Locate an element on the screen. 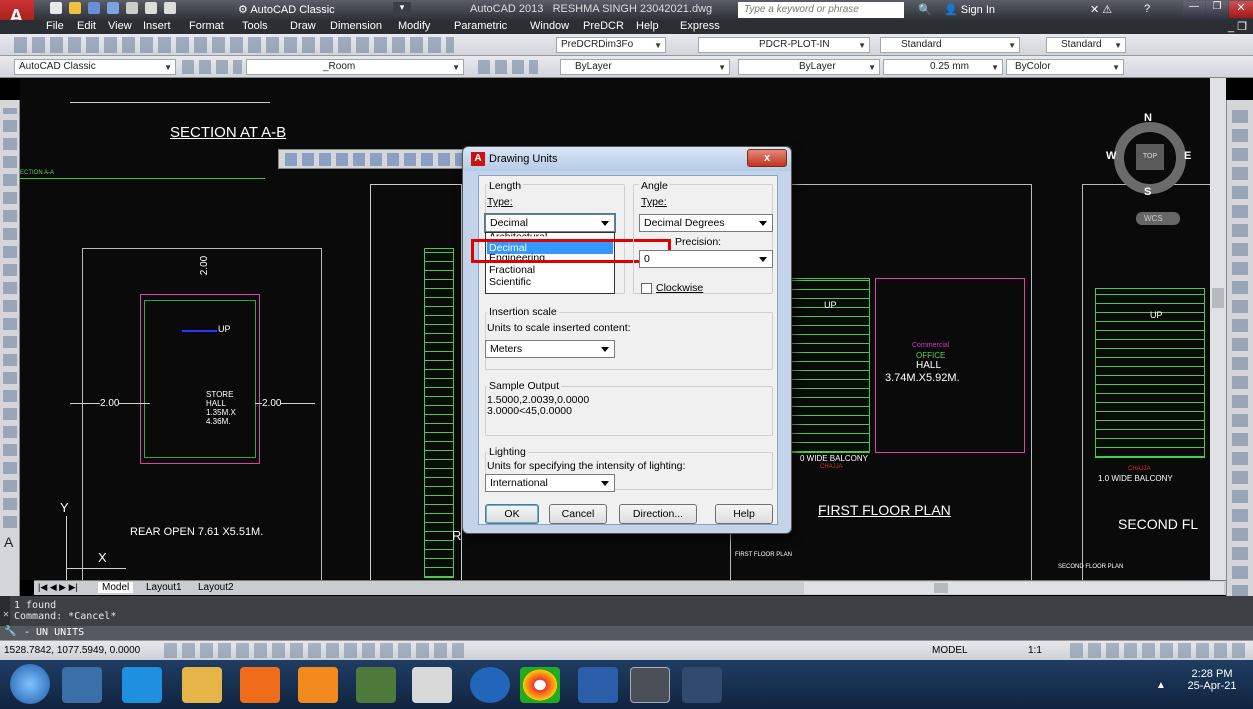  compass-s: S is located at coordinates (1147, 192).